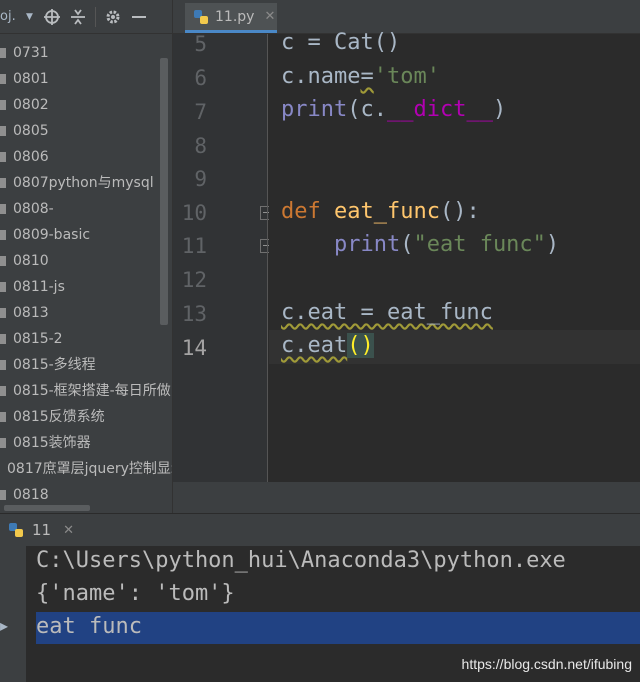  Describe the element at coordinates (86, 287) in the screenshot. I see `tree-item: 0811-js` at that location.